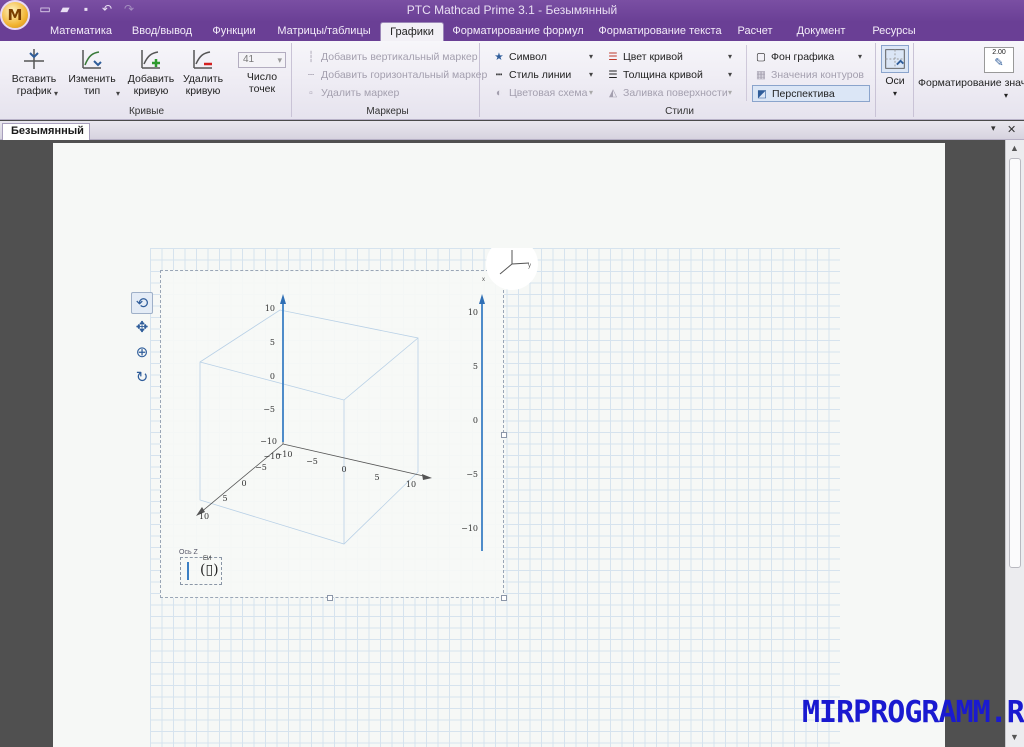 The height and width of the screenshot is (747, 1024). I want to click on close-icon: ✕, so click(1011, 129).